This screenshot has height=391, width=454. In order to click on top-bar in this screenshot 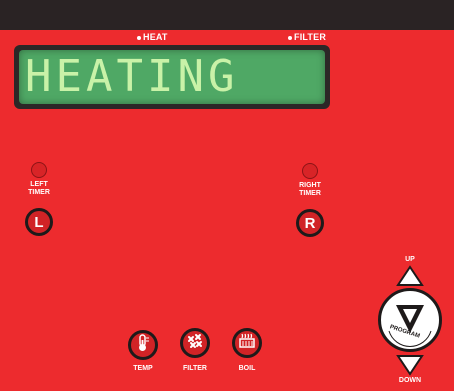, I will do `click(227, 15)`.